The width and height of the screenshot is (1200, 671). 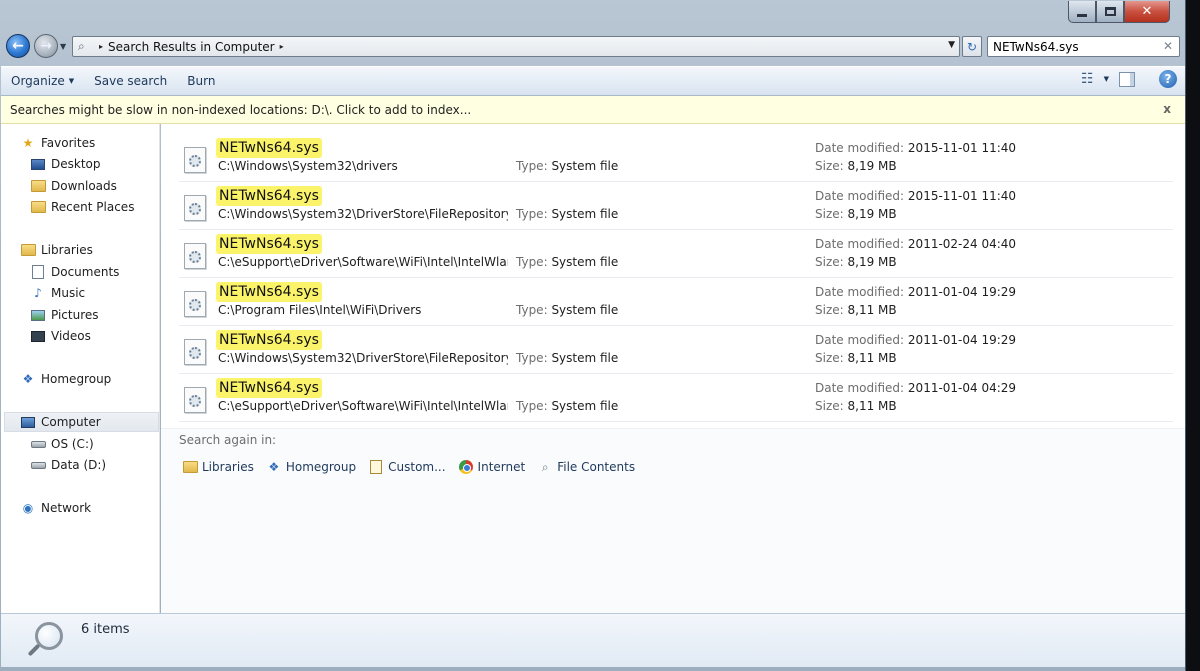 I want to click on sidebar-item-downloads: Downloads, so click(x=73, y=186).